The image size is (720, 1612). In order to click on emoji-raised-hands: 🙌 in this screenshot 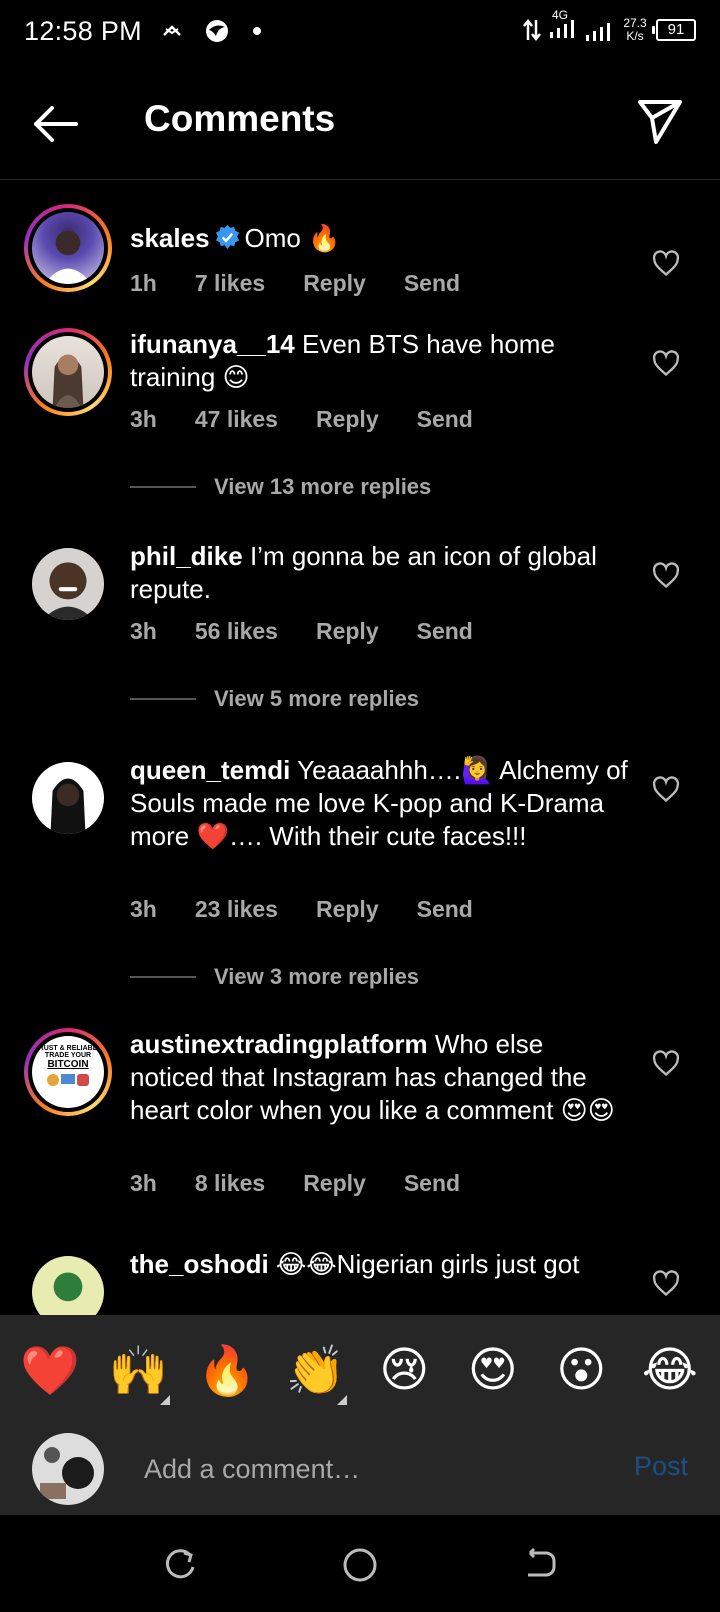, I will do `click(138, 1371)`.